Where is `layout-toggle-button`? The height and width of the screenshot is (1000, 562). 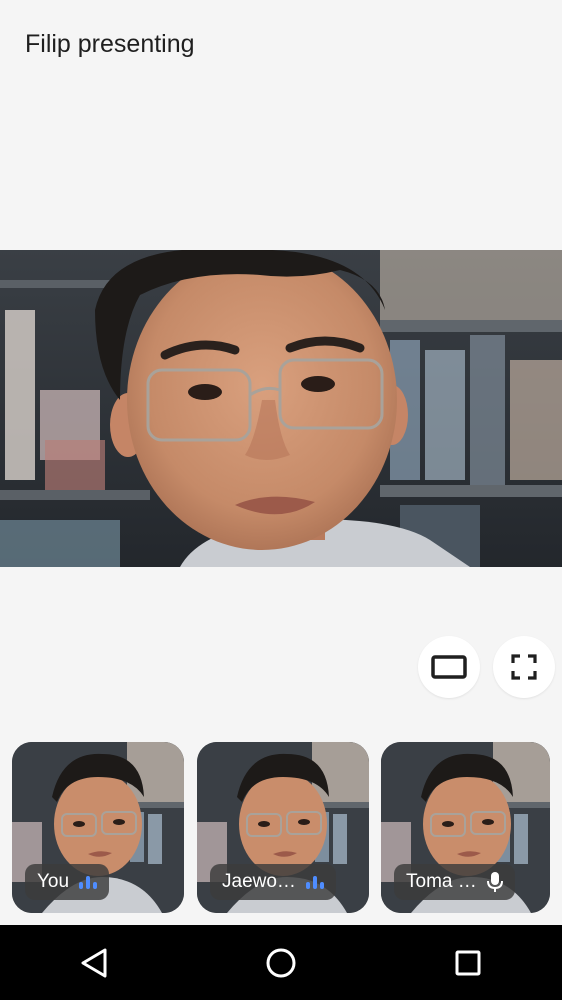 layout-toggle-button is located at coordinates (449, 667).